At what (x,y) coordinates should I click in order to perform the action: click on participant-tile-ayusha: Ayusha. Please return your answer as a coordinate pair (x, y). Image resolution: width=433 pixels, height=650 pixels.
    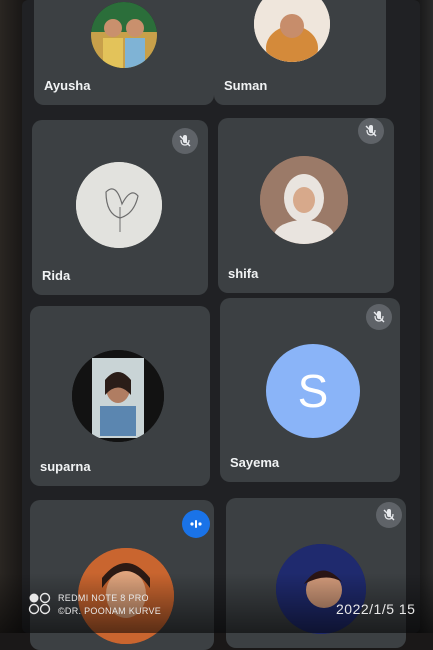
    Looking at the image, I should click on (124, 52).